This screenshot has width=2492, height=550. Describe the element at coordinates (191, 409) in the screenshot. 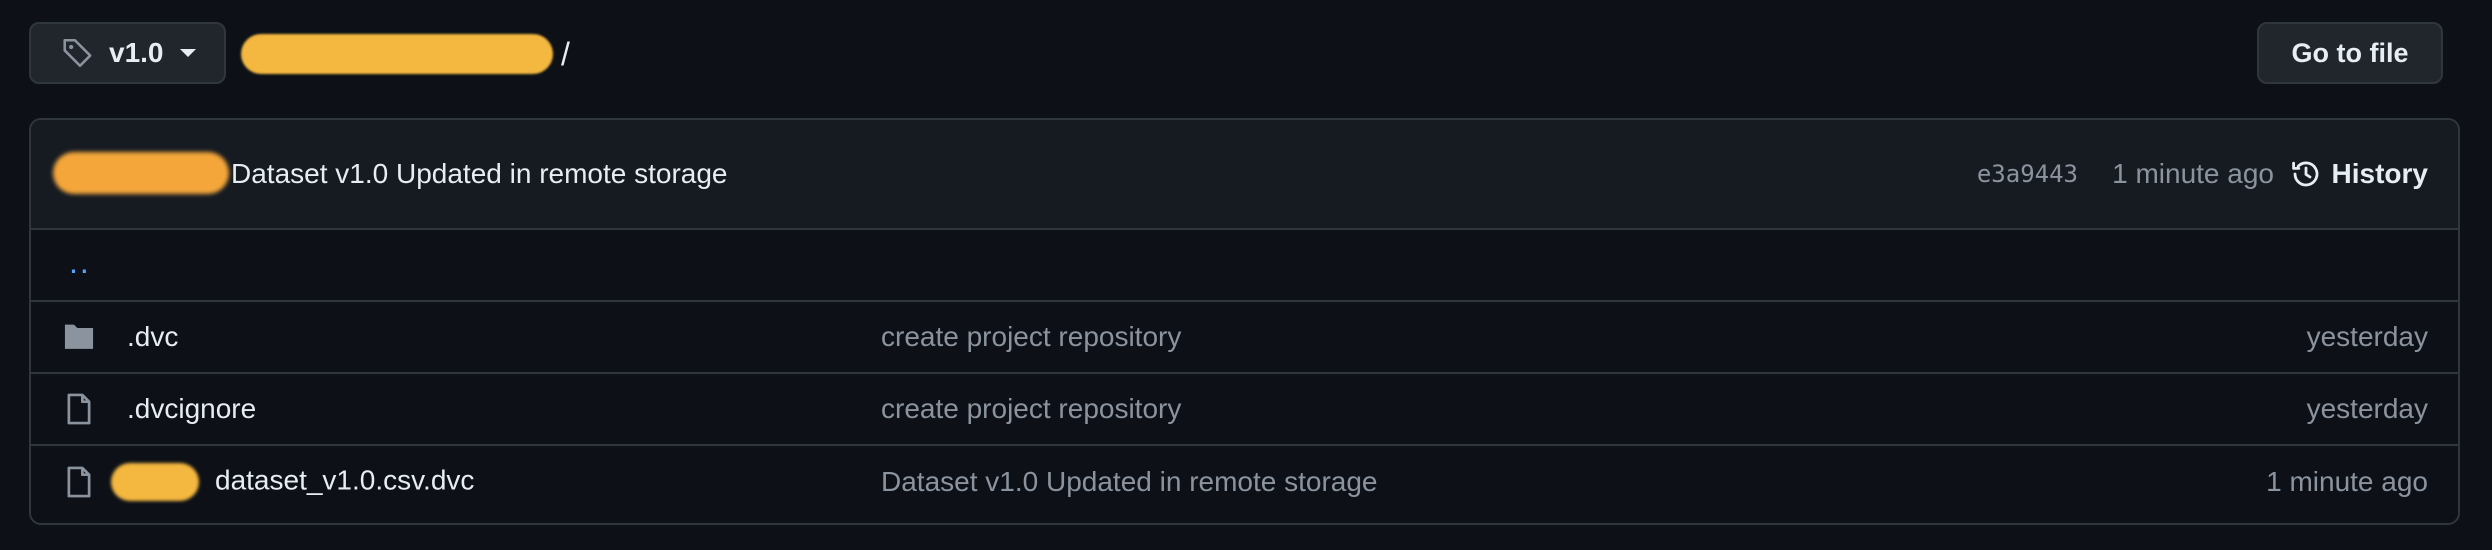

I see `file-name: .dvcignore` at that location.